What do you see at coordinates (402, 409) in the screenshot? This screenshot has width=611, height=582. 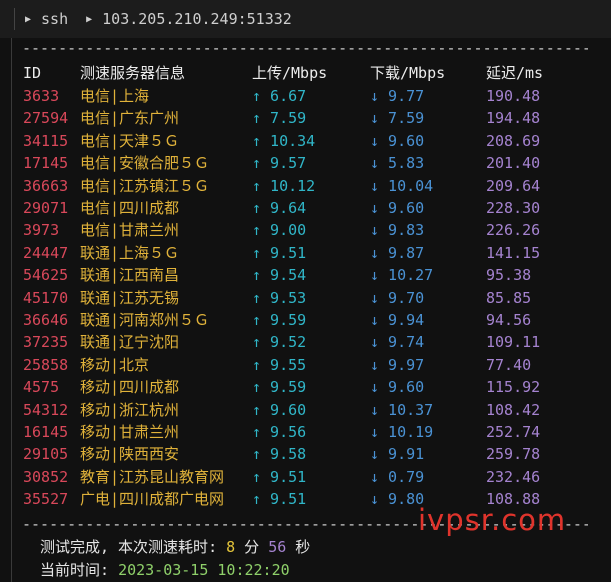 I see `row-download: ↓ 10.37` at bounding box center [402, 409].